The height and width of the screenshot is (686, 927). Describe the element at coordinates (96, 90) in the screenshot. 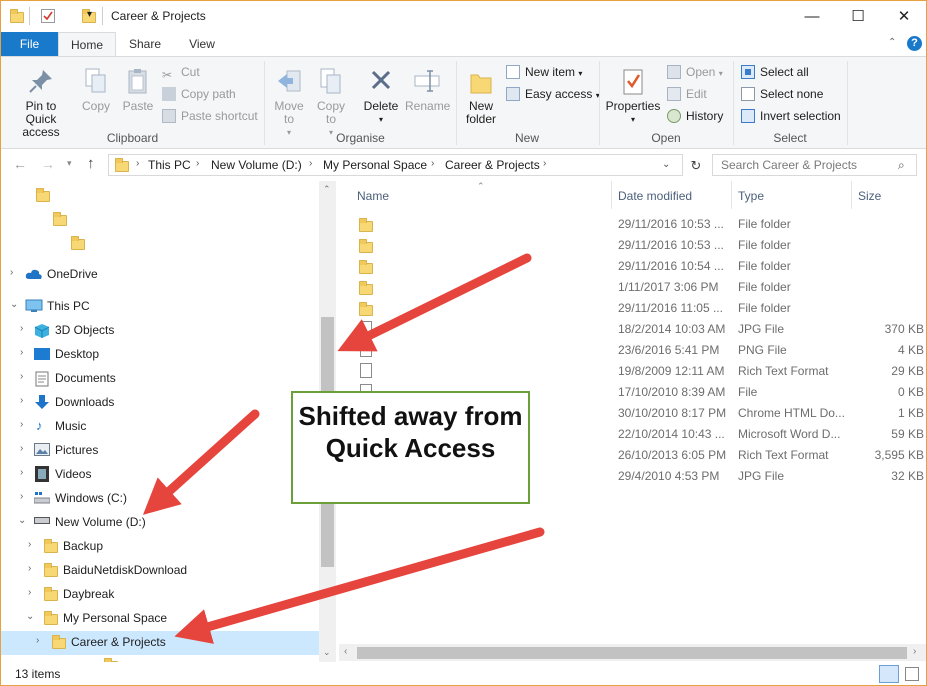

I see `copy-button: Copy` at that location.